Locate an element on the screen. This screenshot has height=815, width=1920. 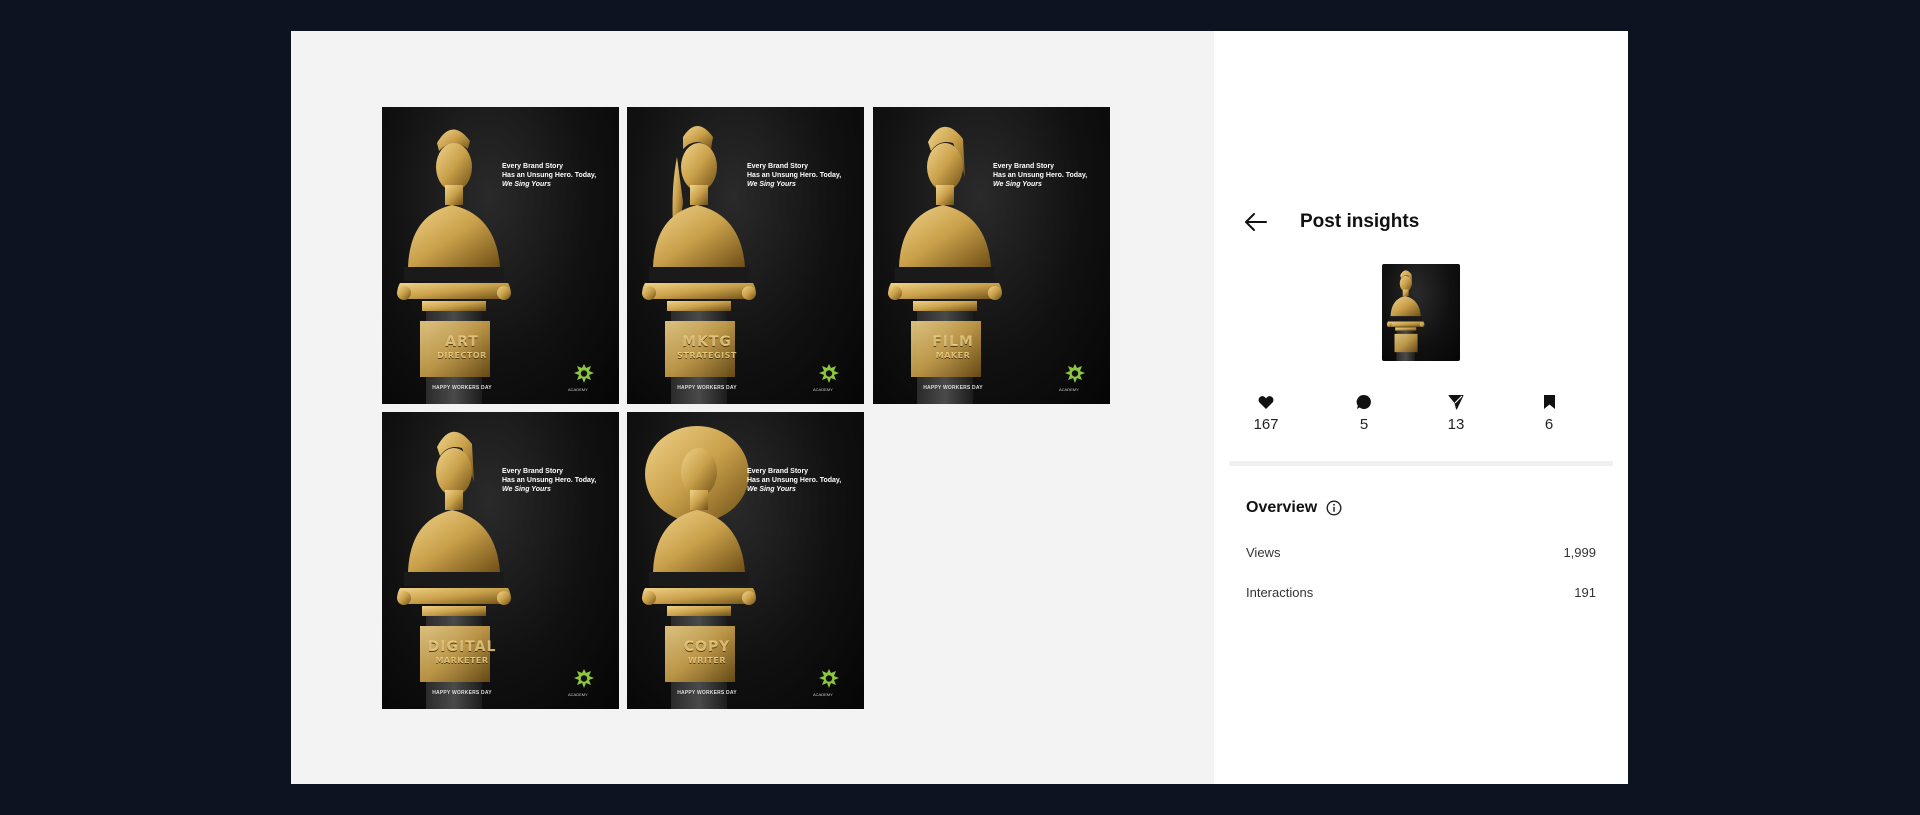
send-icon is located at coordinates (1456, 402).